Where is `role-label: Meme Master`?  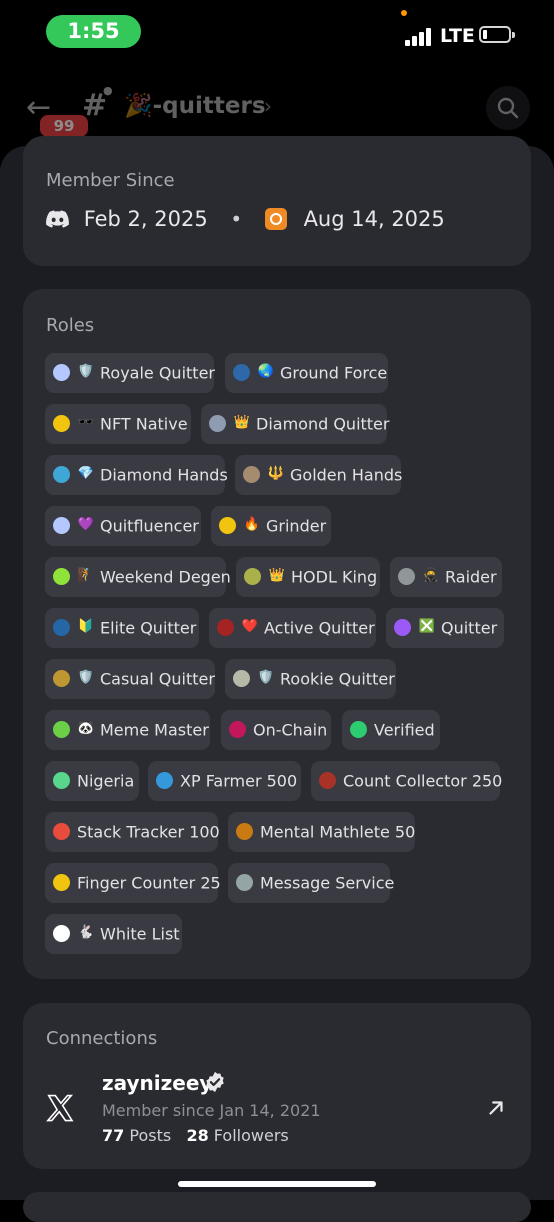 role-label: Meme Master is located at coordinates (154, 730).